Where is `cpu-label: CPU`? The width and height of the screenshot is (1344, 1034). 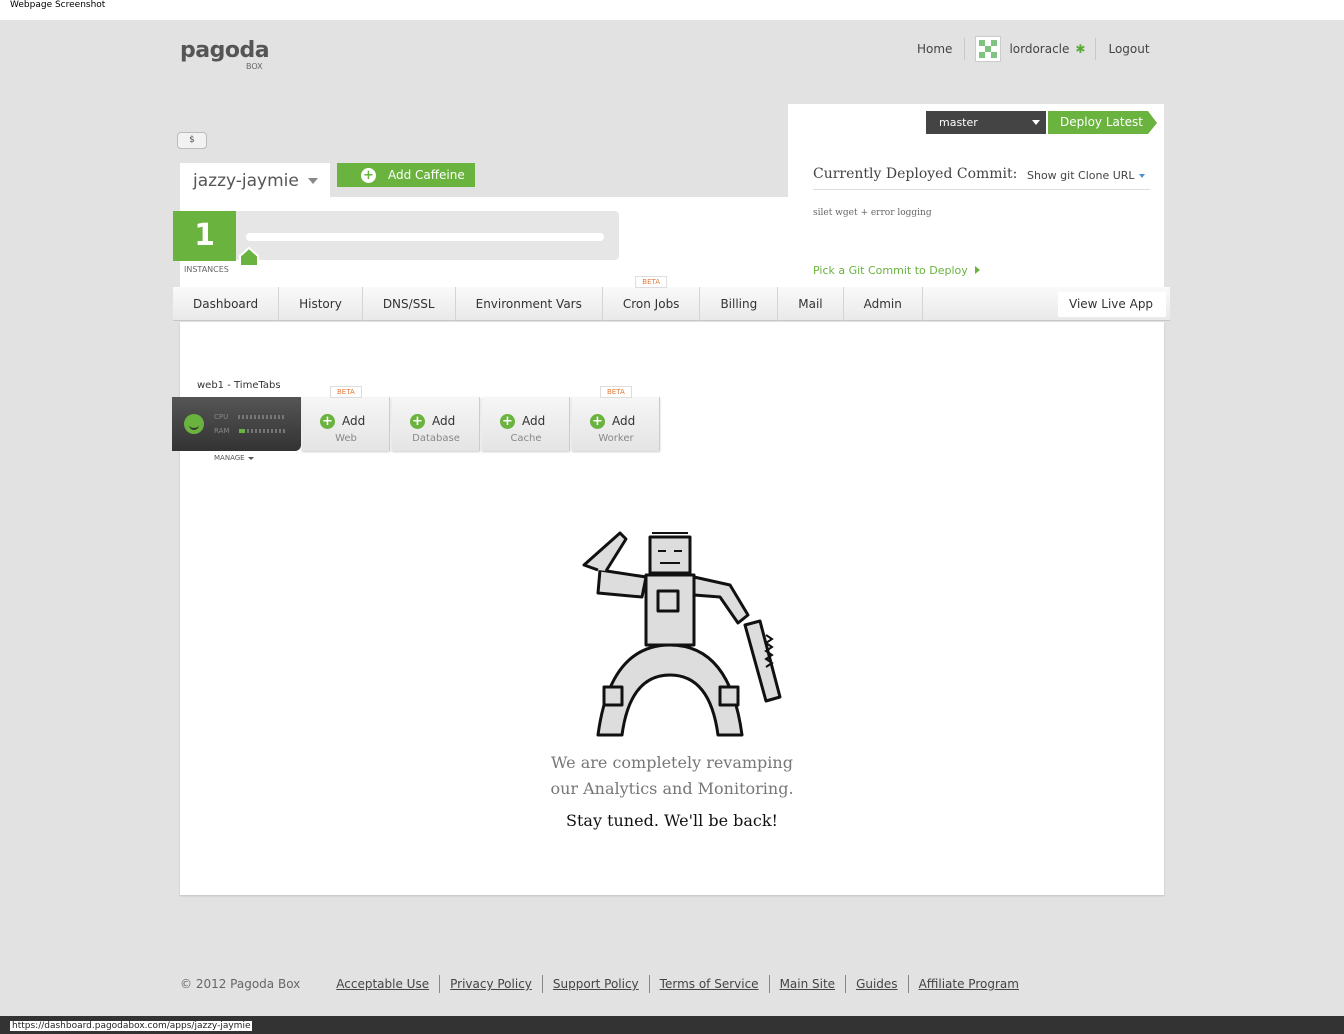 cpu-label: CPU is located at coordinates (221, 417).